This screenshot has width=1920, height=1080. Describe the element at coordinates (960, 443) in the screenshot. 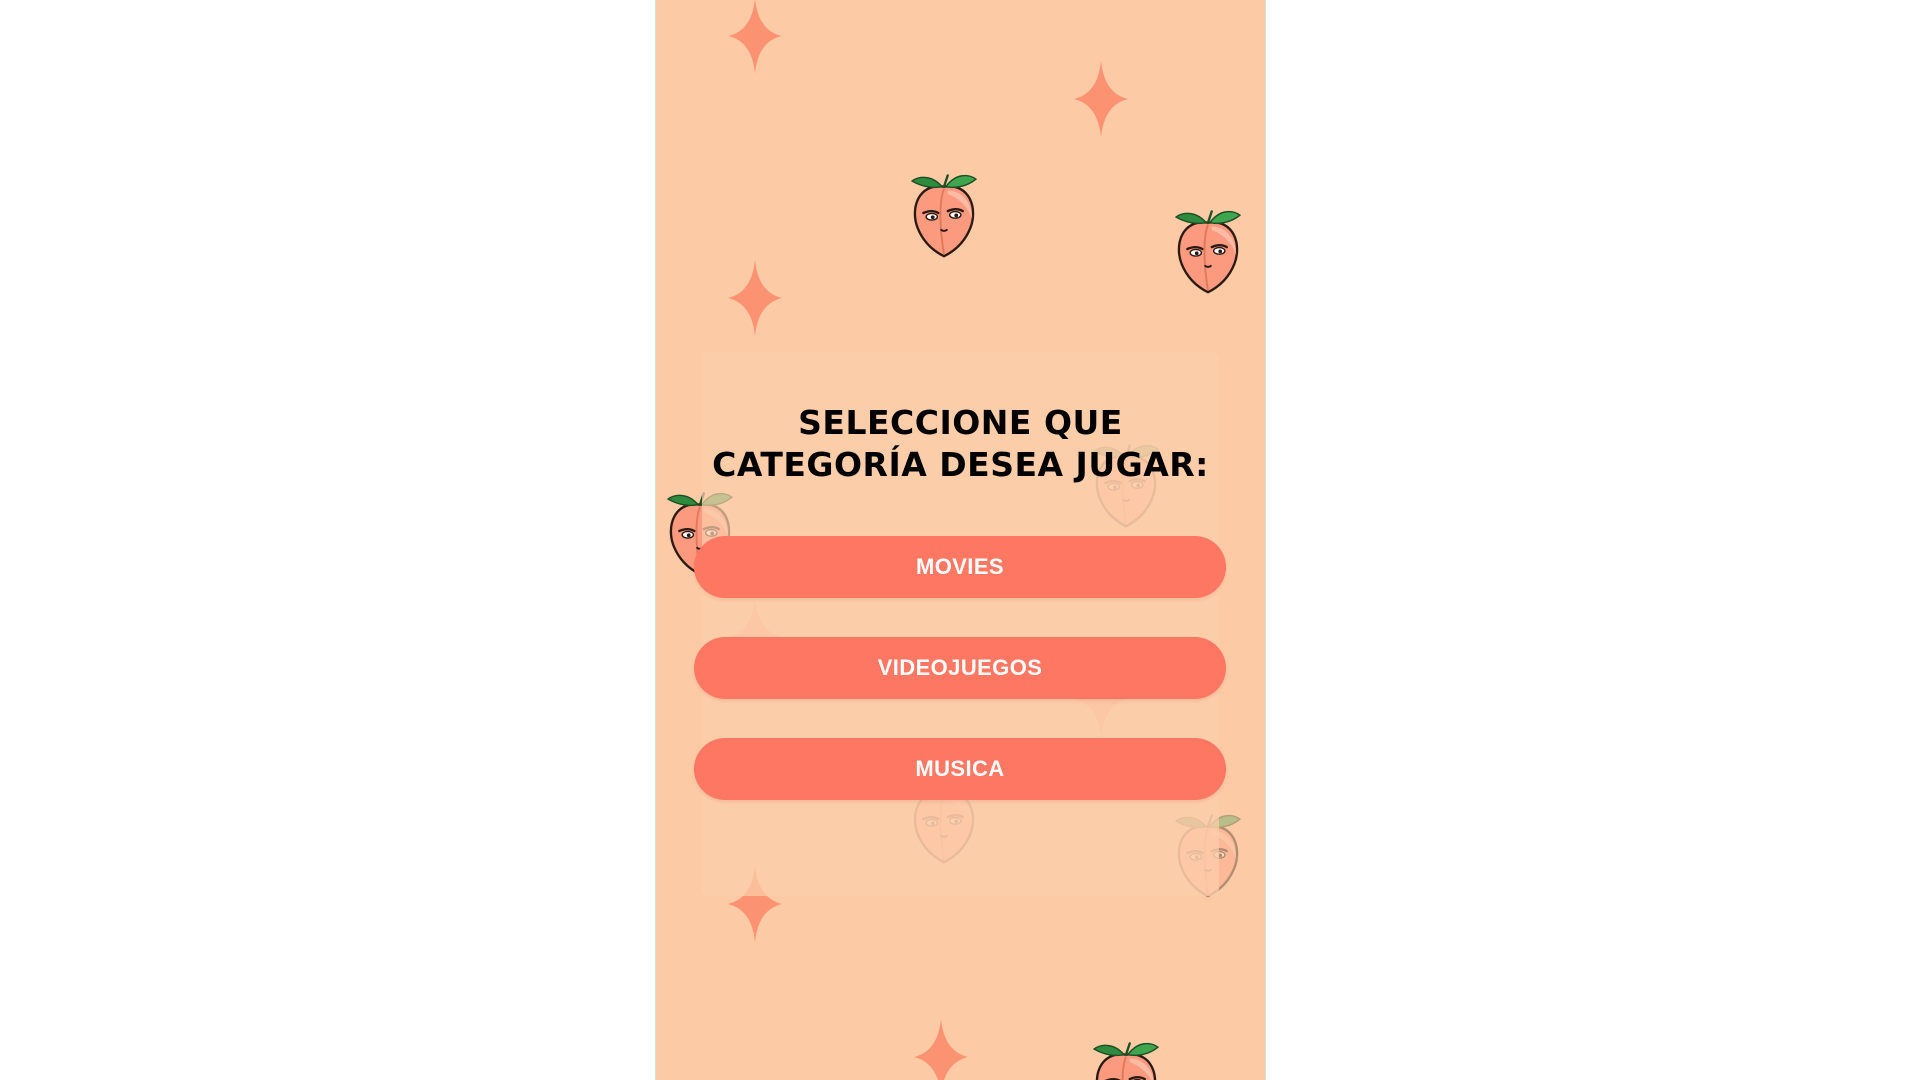

I see `page-title: SELECCIONE QUE CATEGORÍA DESEA JUGAR:` at that location.